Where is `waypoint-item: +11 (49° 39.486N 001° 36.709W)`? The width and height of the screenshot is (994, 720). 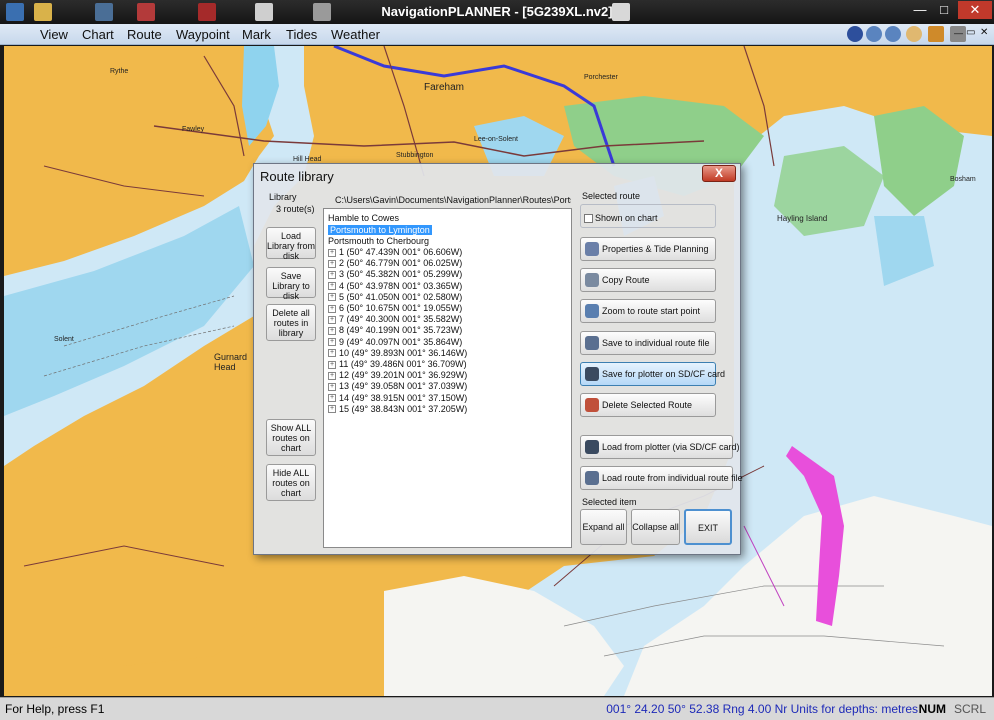
waypoint-item: +11 (49° 39.486N 001° 36.709W) is located at coordinates (397, 364).